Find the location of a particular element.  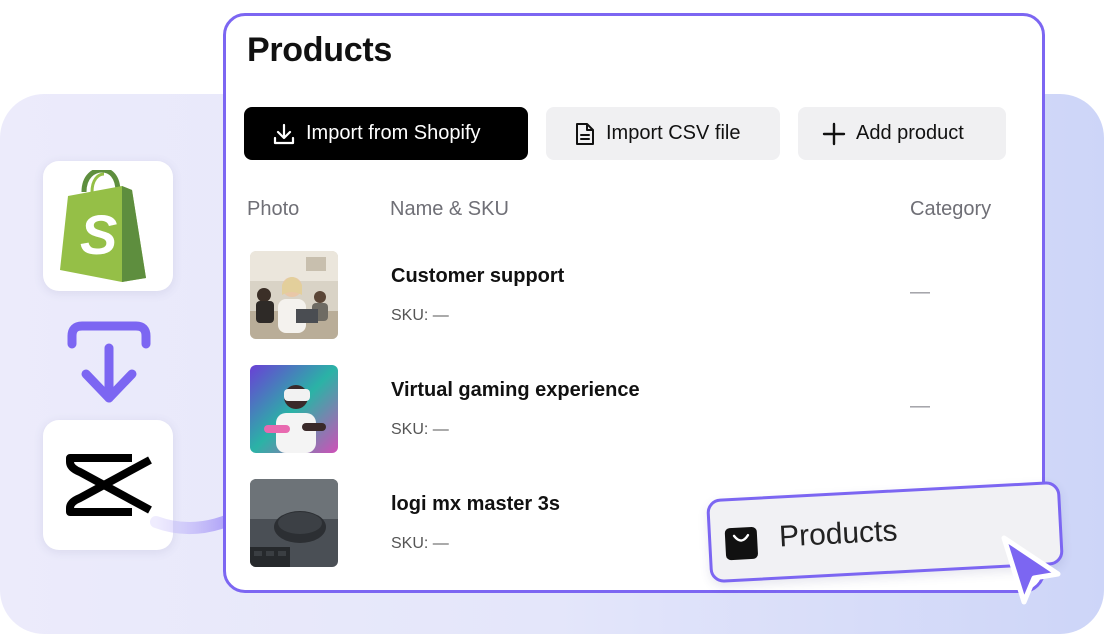

mouse-photo is located at coordinates (294, 523).